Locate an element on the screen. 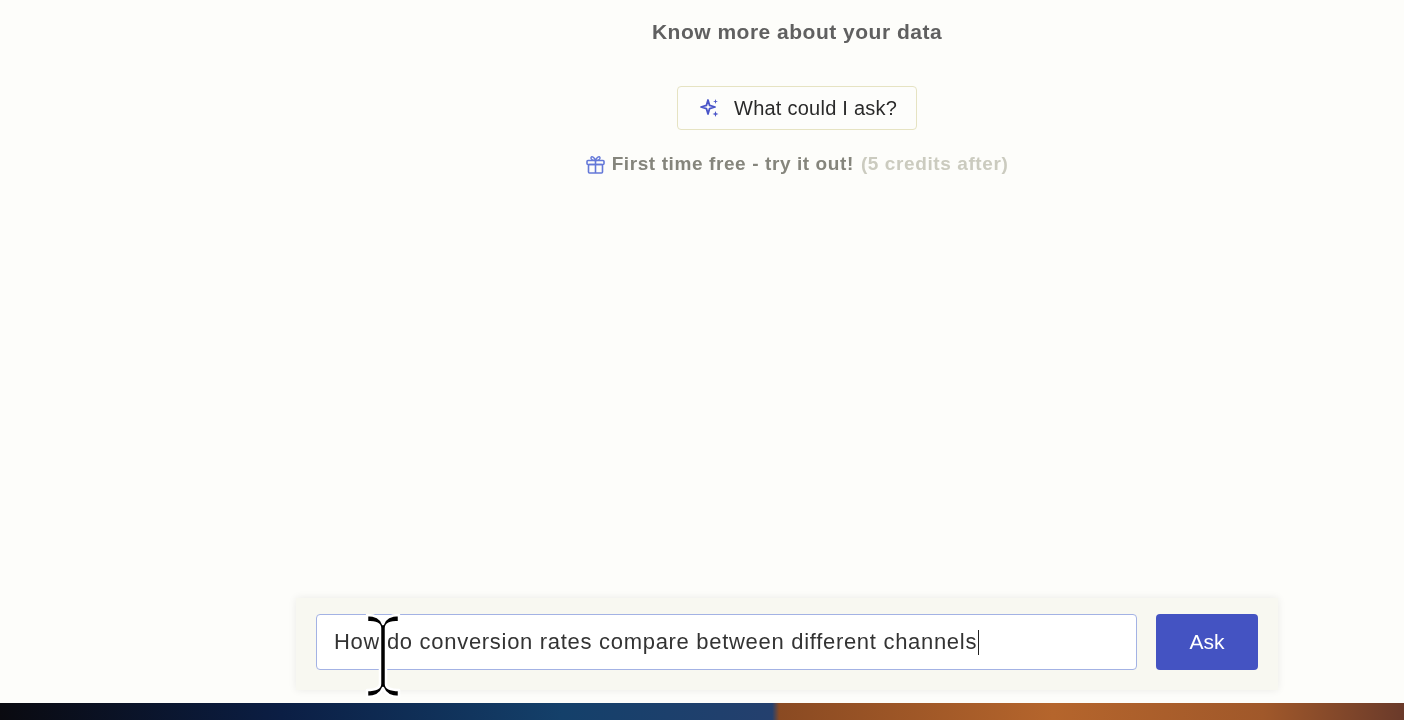 This screenshot has width=1404, height=720. gift-icon is located at coordinates (595, 164).